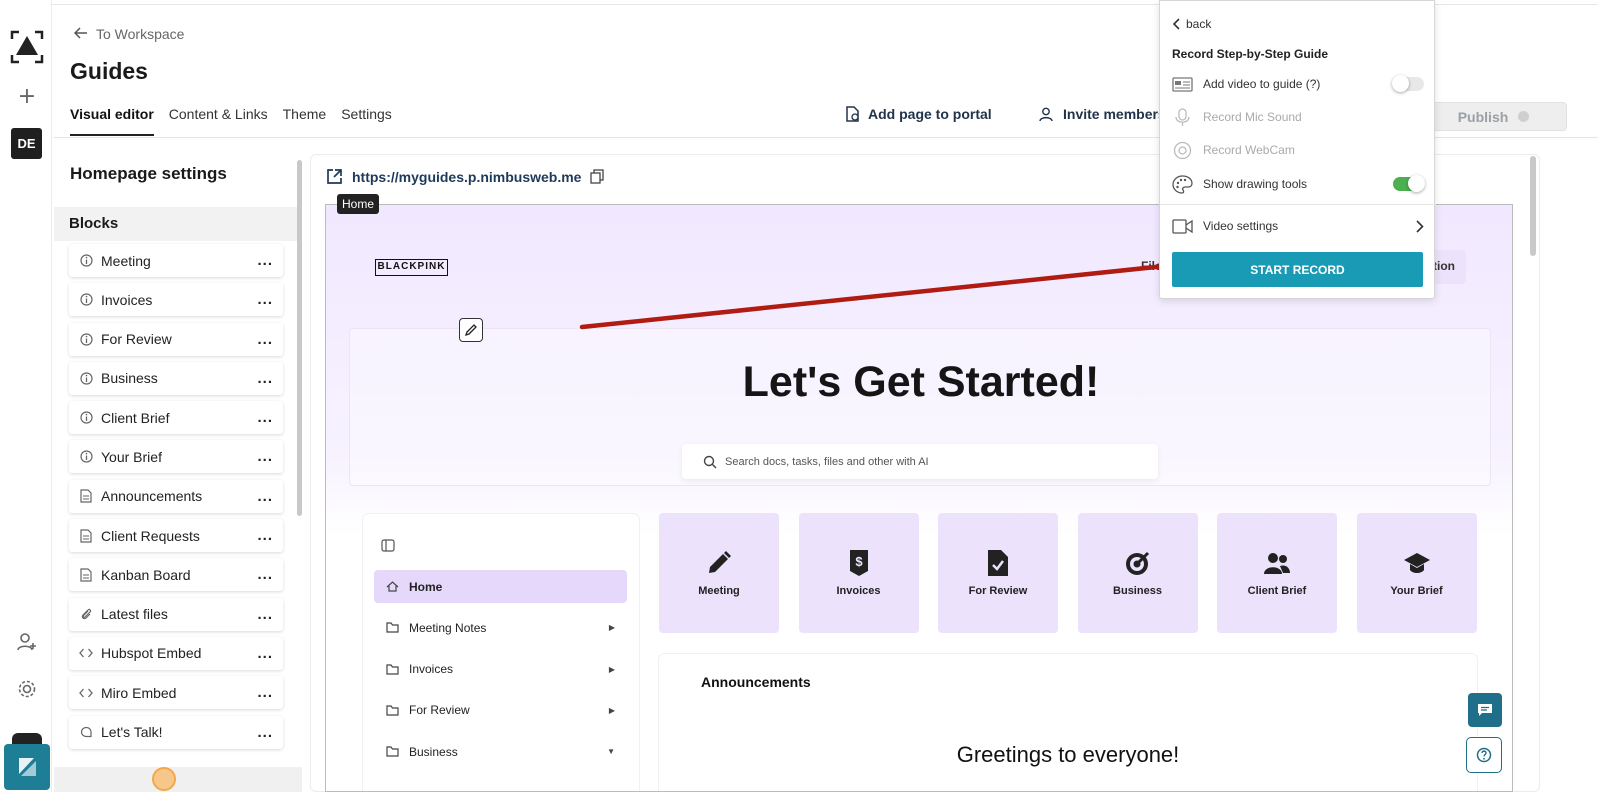  I want to click on portal-url-row: https://myguides.p.nimbusweb.me, so click(465, 176).